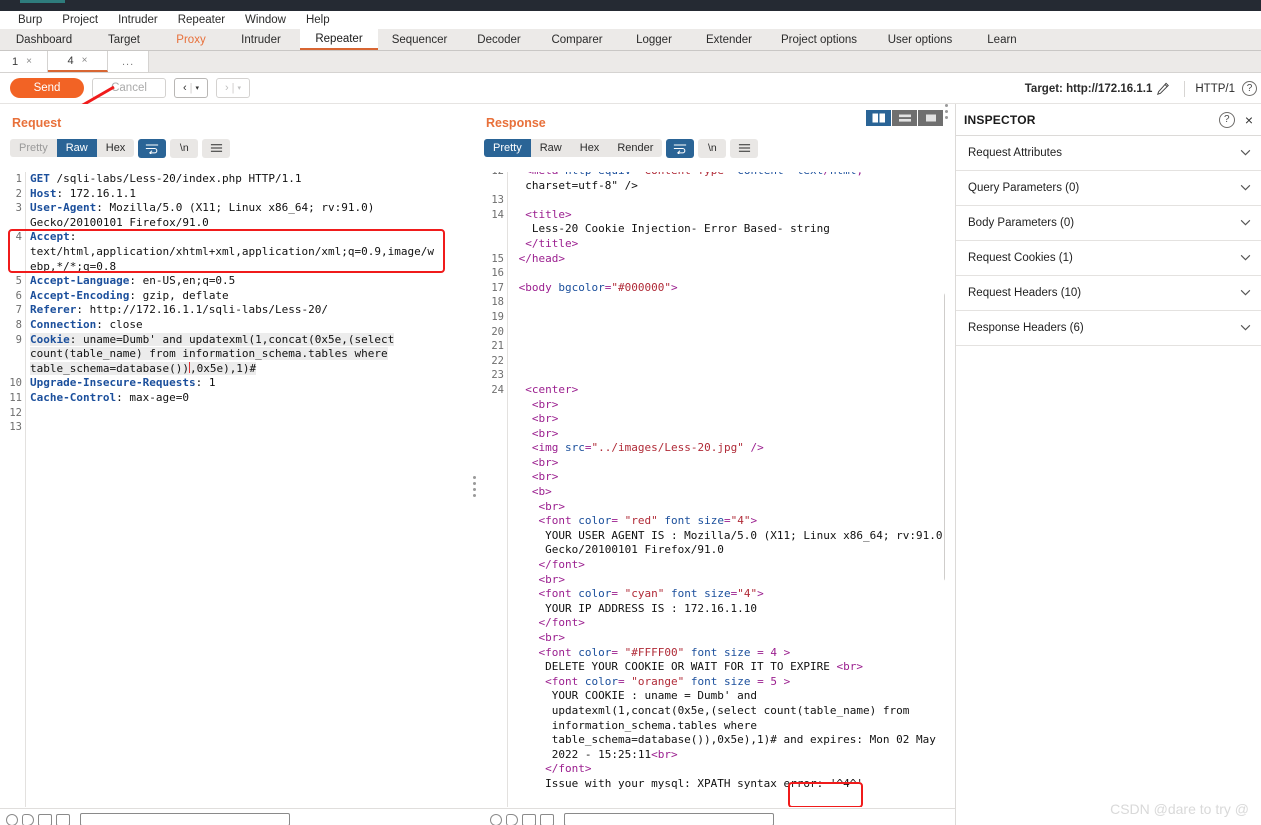  I want to click on tab-repeater: Repeater, so click(339, 39).